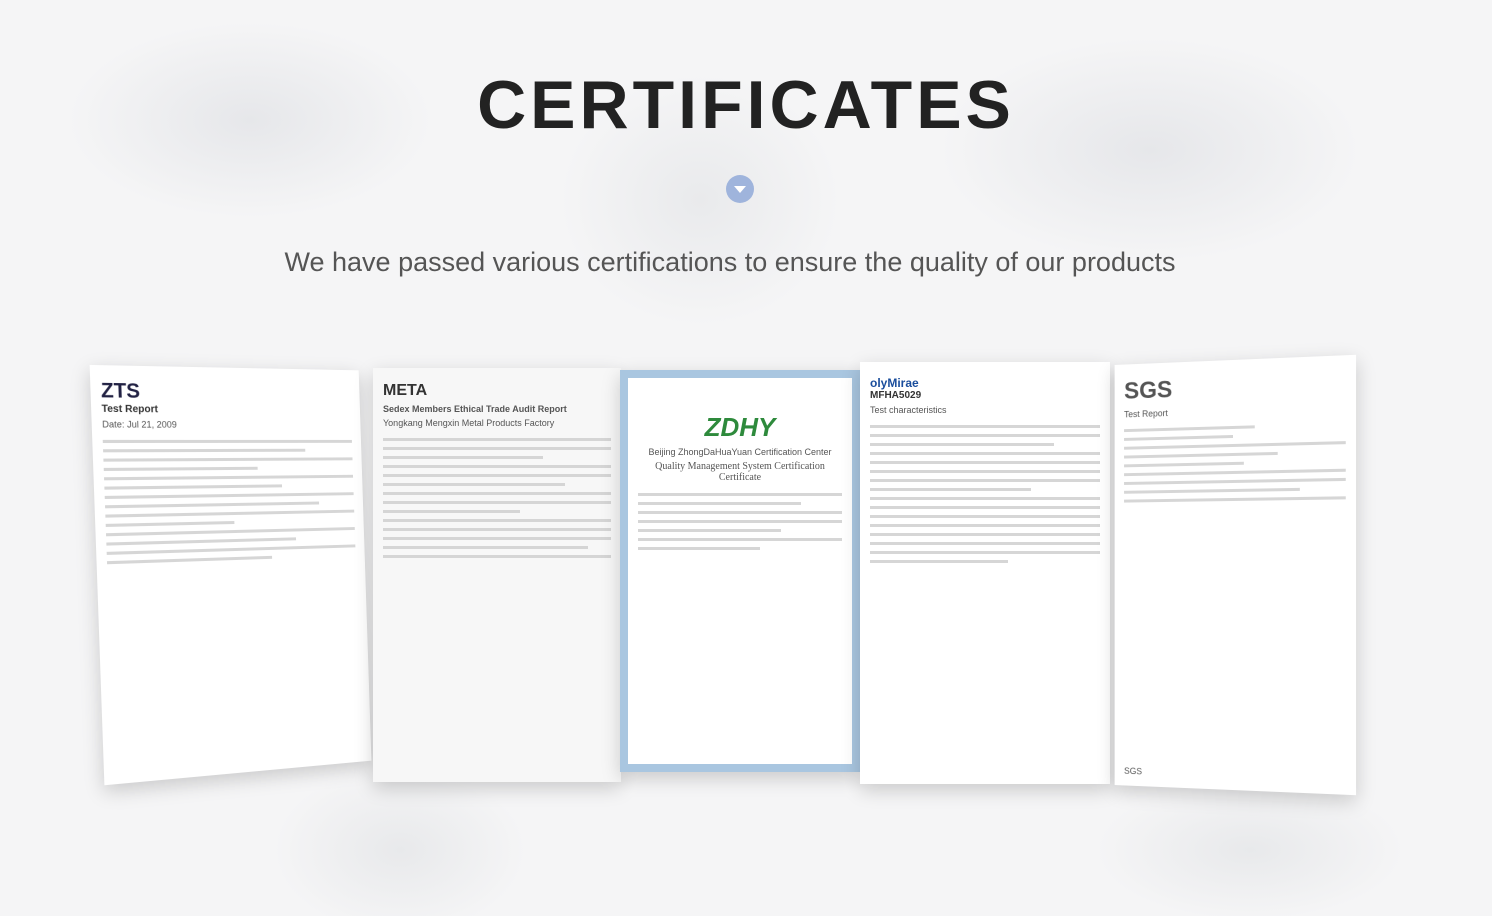 The width and height of the screenshot is (1492, 916). What do you see at coordinates (740, 189) in the screenshot?
I see `chevron-down-icon` at bounding box center [740, 189].